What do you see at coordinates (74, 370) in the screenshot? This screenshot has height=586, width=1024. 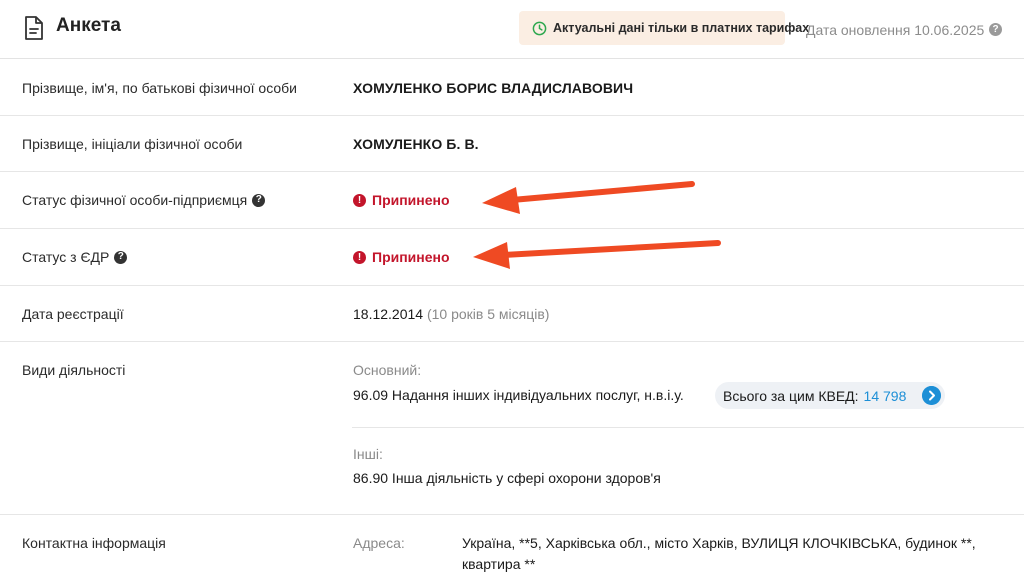 I see `activities-label: Види діяльності` at bounding box center [74, 370].